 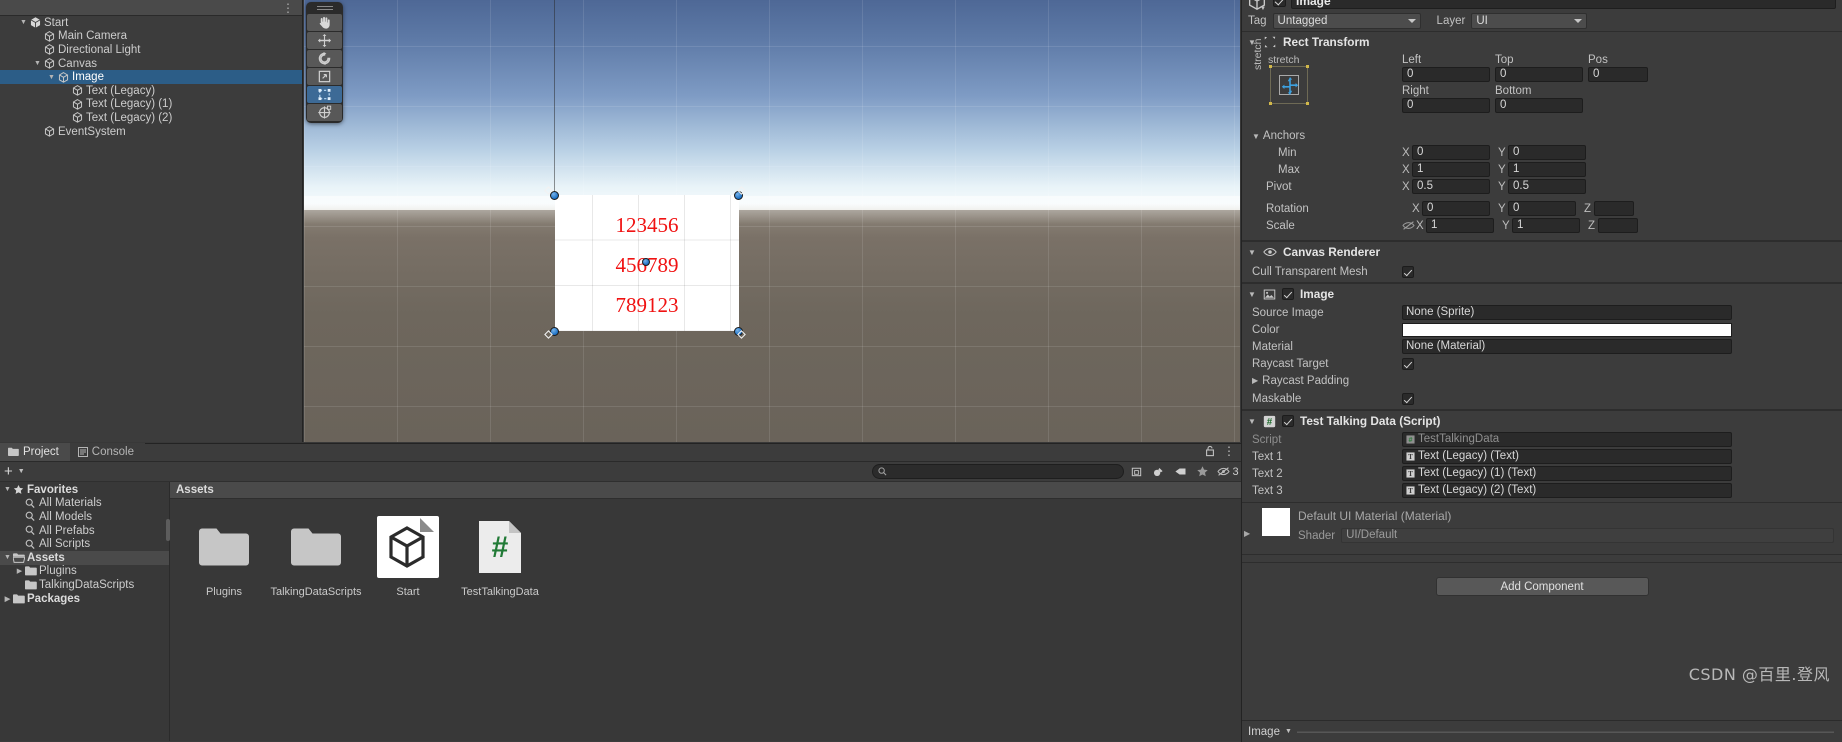 What do you see at coordinates (84, 531) in the screenshot?
I see `project-tree-item-all-prefabs: ▶ All Prefabs` at bounding box center [84, 531].